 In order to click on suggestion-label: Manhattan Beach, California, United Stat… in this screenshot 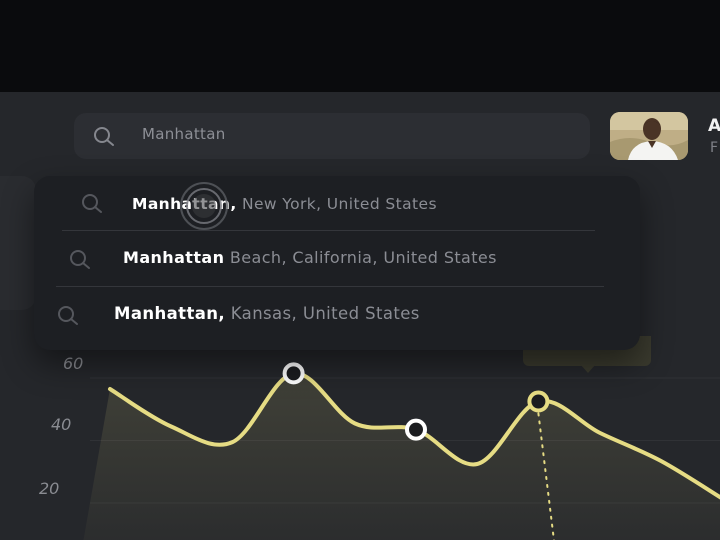, I will do `click(310, 257)`.